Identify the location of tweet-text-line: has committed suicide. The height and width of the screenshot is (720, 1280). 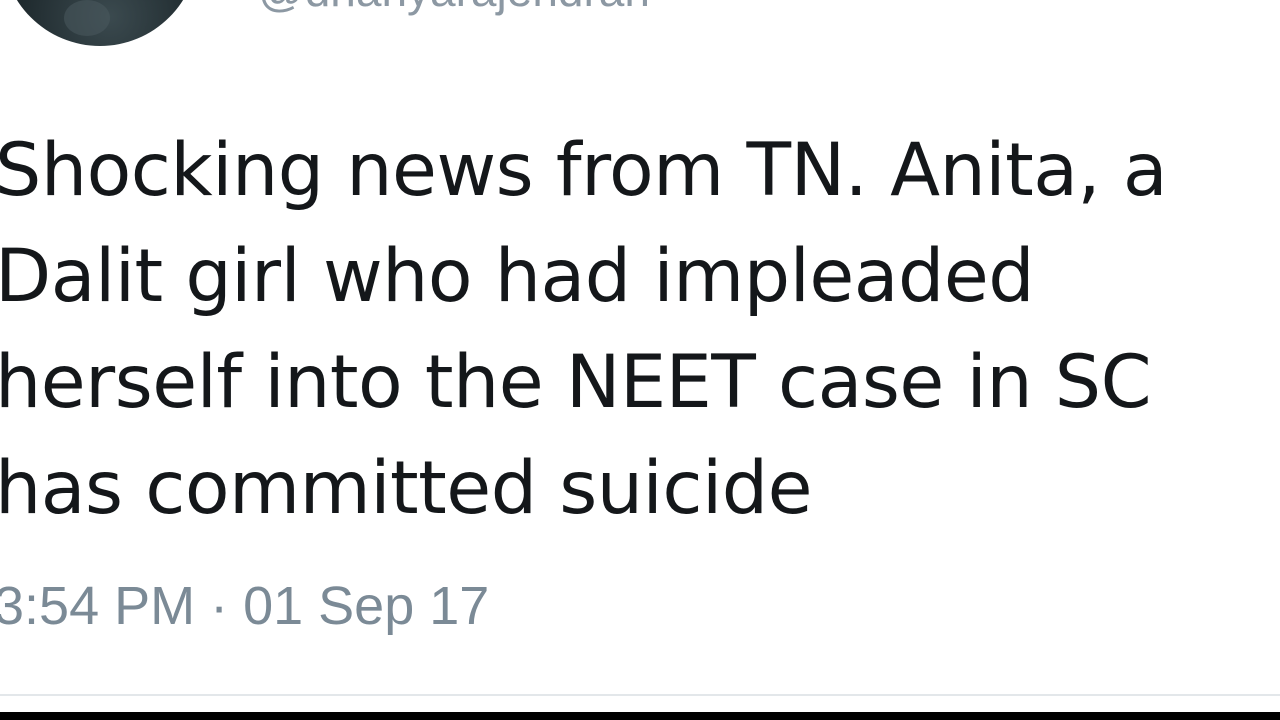
(406, 488).